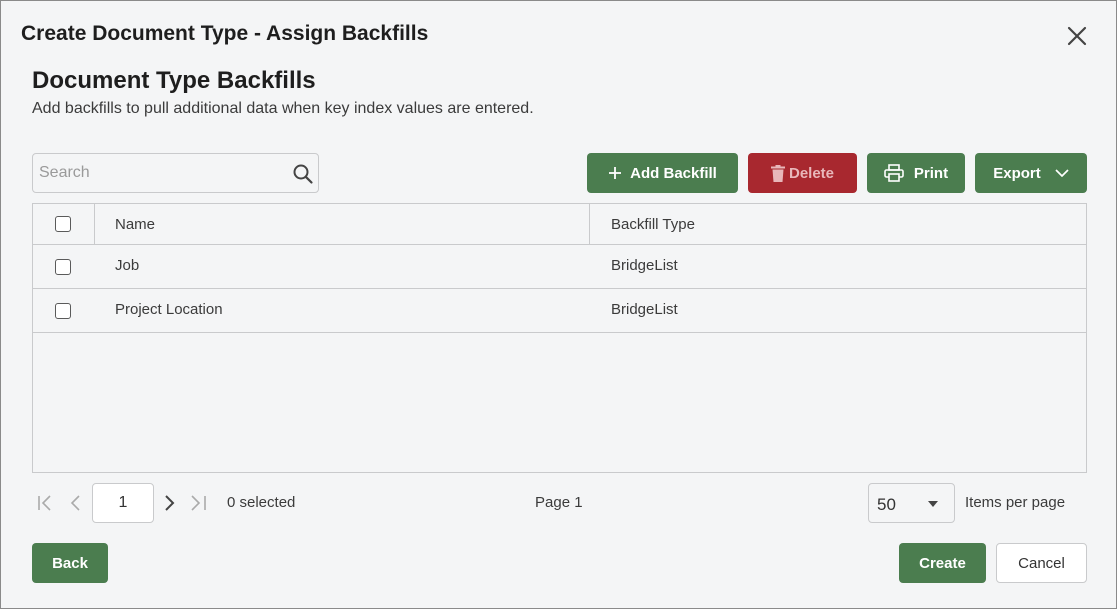 Image resolution: width=1117 pixels, height=609 pixels. I want to click on column-header-backfill-type: Backfill Type, so click(653, 224).